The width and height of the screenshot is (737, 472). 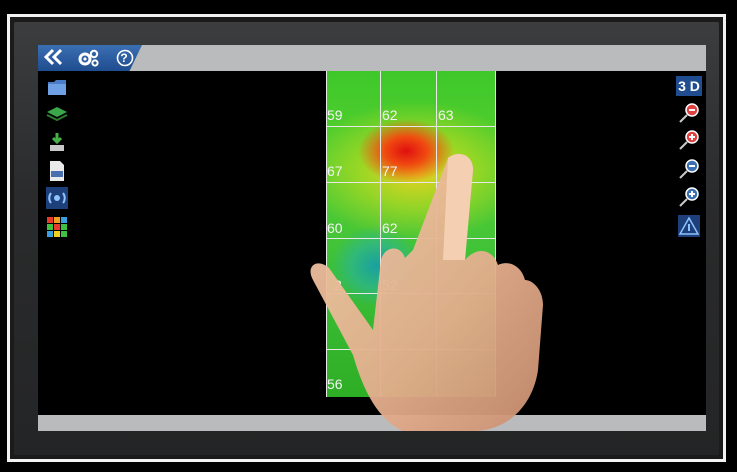 I want to click on folder-icon, so click(x=57, y=87).